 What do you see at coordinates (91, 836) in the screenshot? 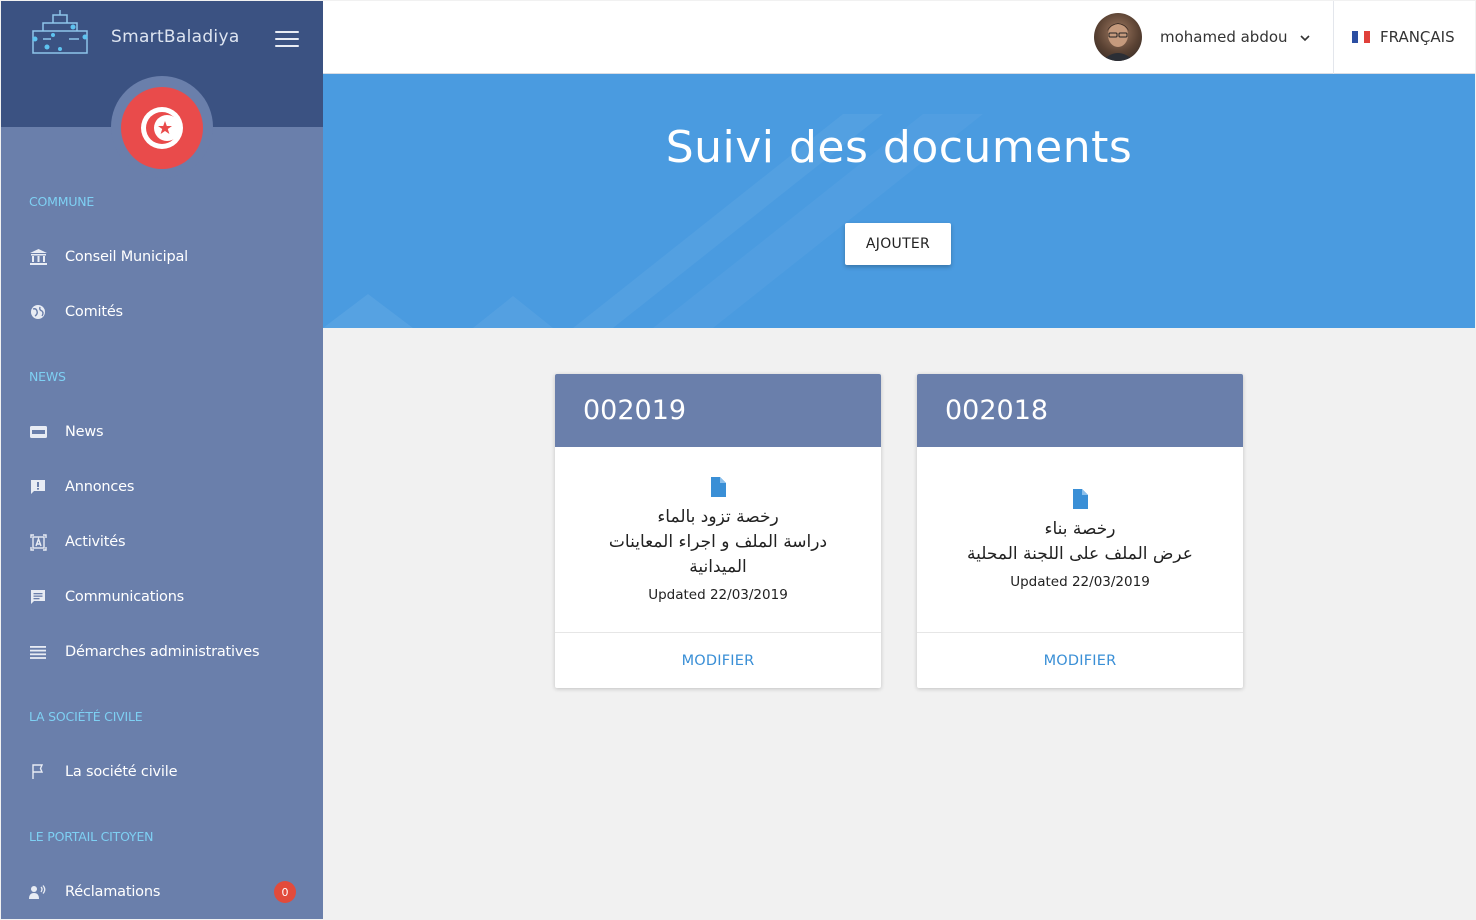
I see `section-title-portail-citoyen: LE PORTAIL CITOYEN` at bounding box center [91, 836].